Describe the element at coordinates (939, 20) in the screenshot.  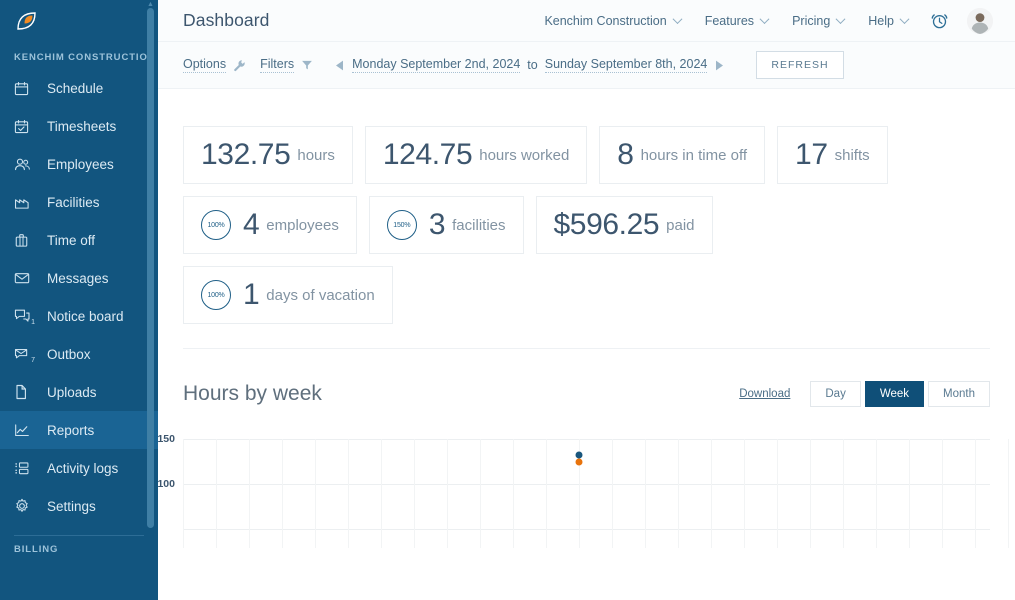
I see `alarm-clock-button` at that location.